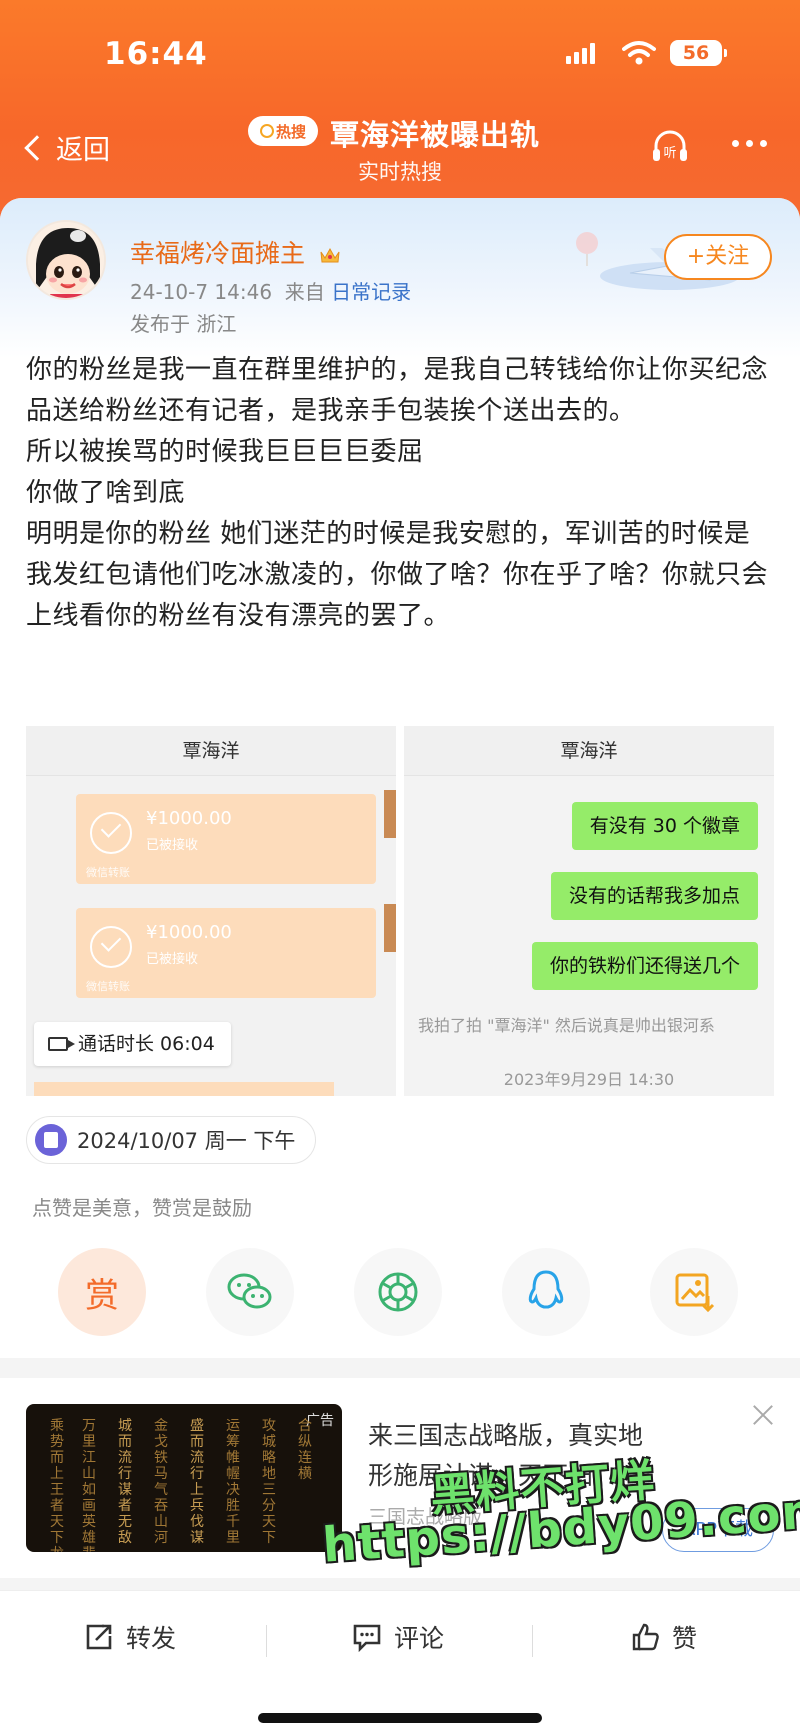 The image size is (800, 1735). Describe the element at coordinates (400, 1662) in the screenshot. I see `bottom-action-bar: 转发 评论 赞` at that location.